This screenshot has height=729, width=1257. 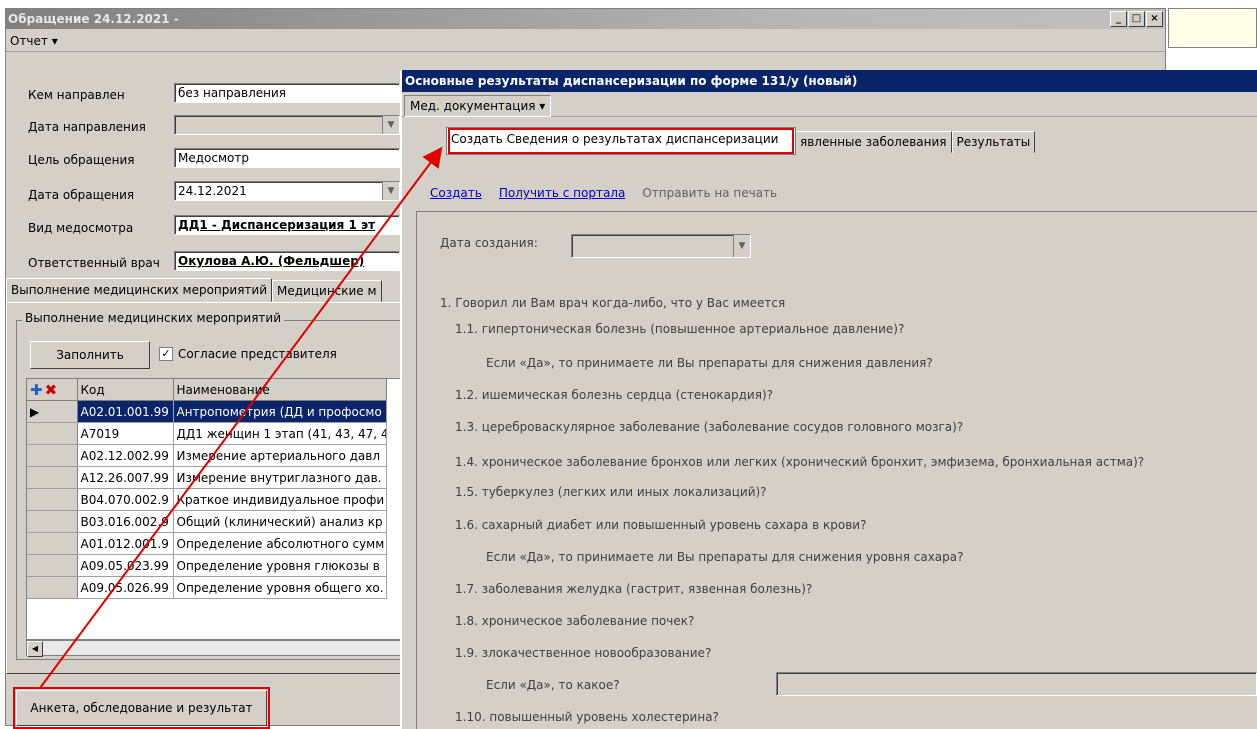 I want to click on referred-by-field: без направления, so click(x=287, y=93).